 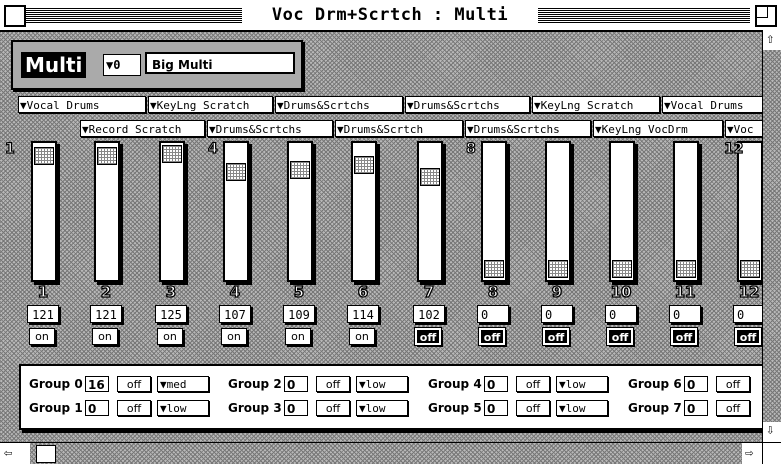 What do you see at coordinates (743, 128) in the screenshot?
I see `instrument-popup: ▼Voc` at bounding box center [743, 128].